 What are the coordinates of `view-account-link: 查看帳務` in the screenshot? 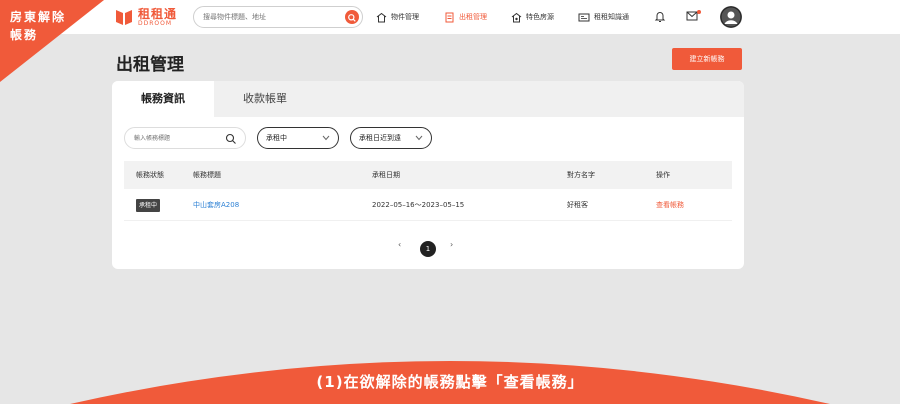 It's located at (670, 205).